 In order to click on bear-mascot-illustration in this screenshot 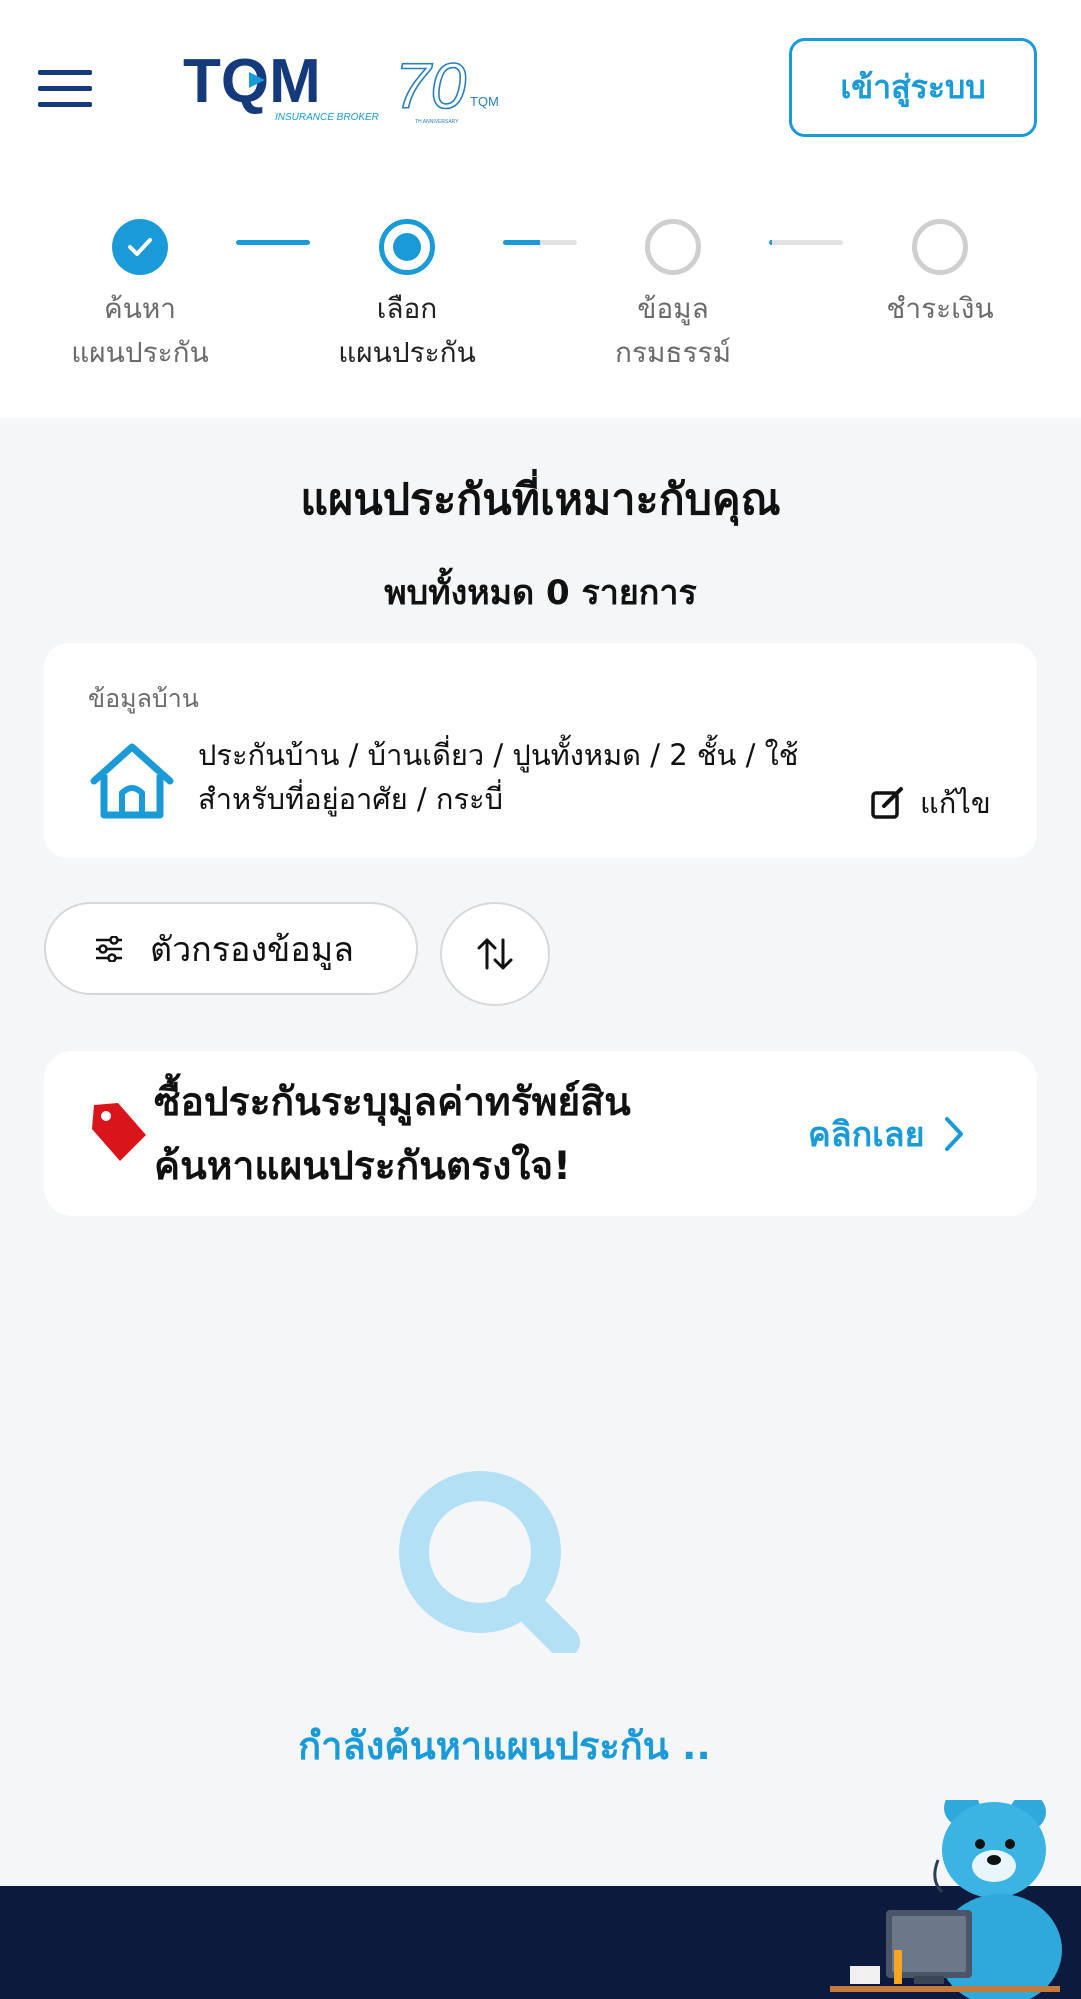, I will do `click(950, 1899)`.